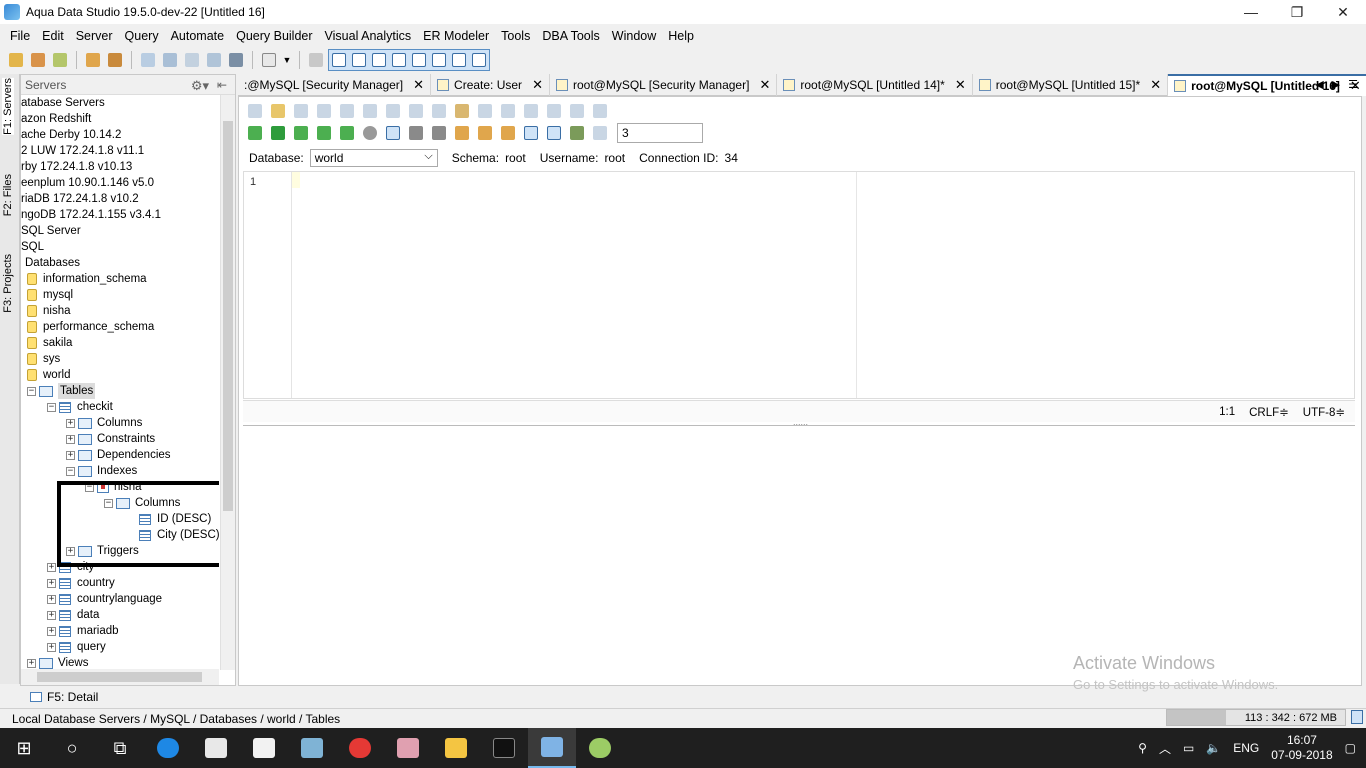  What do you see at coordinates (91, 215) in the screenshot?
I see `tree-node-mongodb: ngoDB 172.24.1.155 v3.4.1` at bounding box center [91, 215].